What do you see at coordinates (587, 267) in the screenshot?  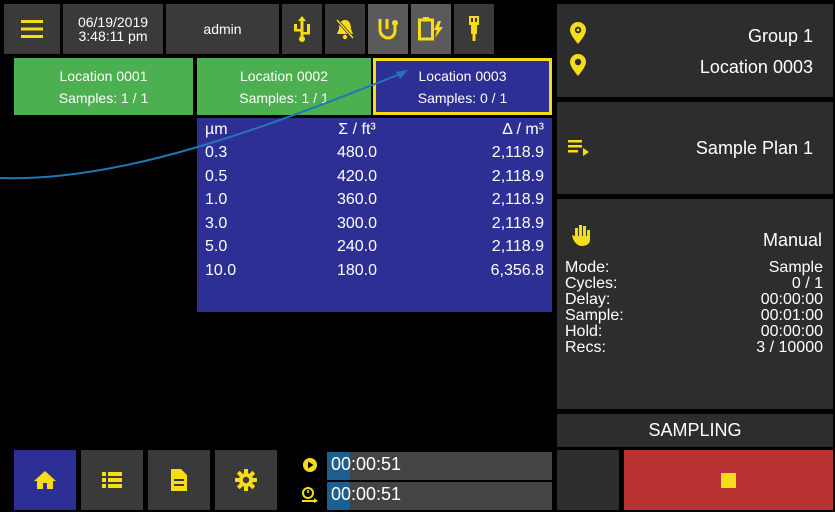 I see `info-label: Mode:` at bounding box center [587, 267].